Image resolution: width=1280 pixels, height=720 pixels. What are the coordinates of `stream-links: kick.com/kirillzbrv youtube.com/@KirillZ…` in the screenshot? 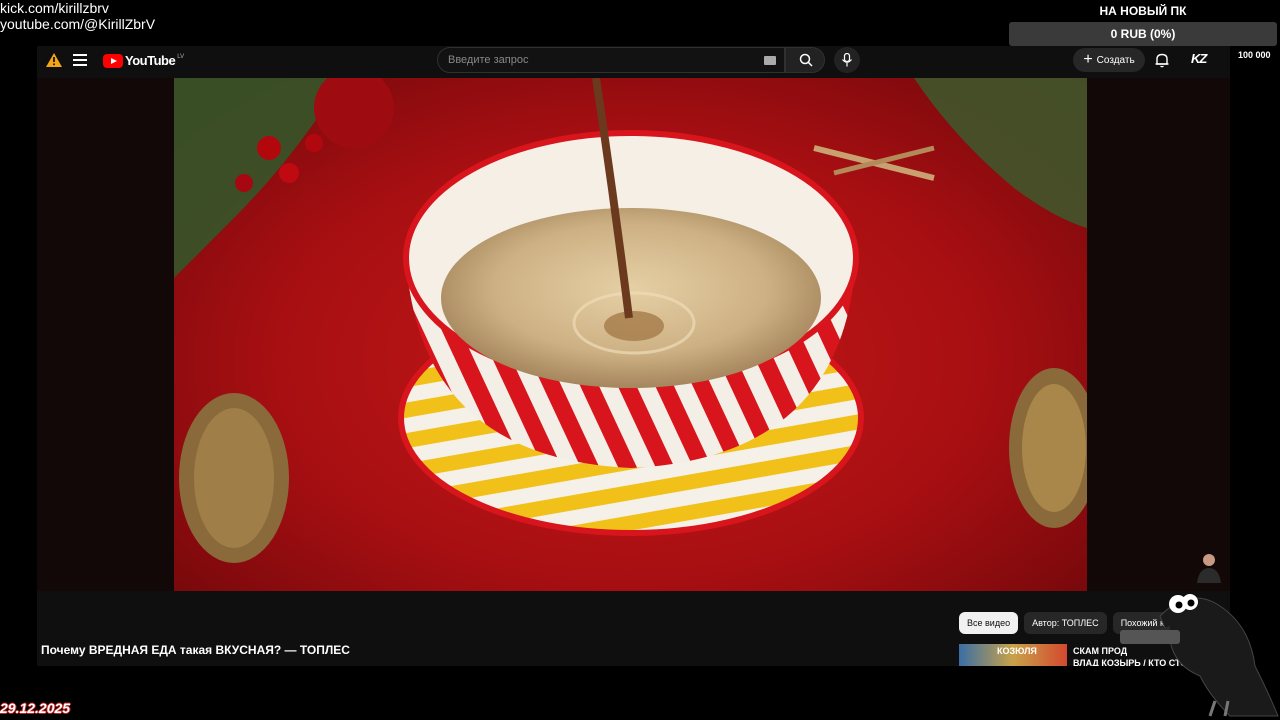 It's located at (77, 16).